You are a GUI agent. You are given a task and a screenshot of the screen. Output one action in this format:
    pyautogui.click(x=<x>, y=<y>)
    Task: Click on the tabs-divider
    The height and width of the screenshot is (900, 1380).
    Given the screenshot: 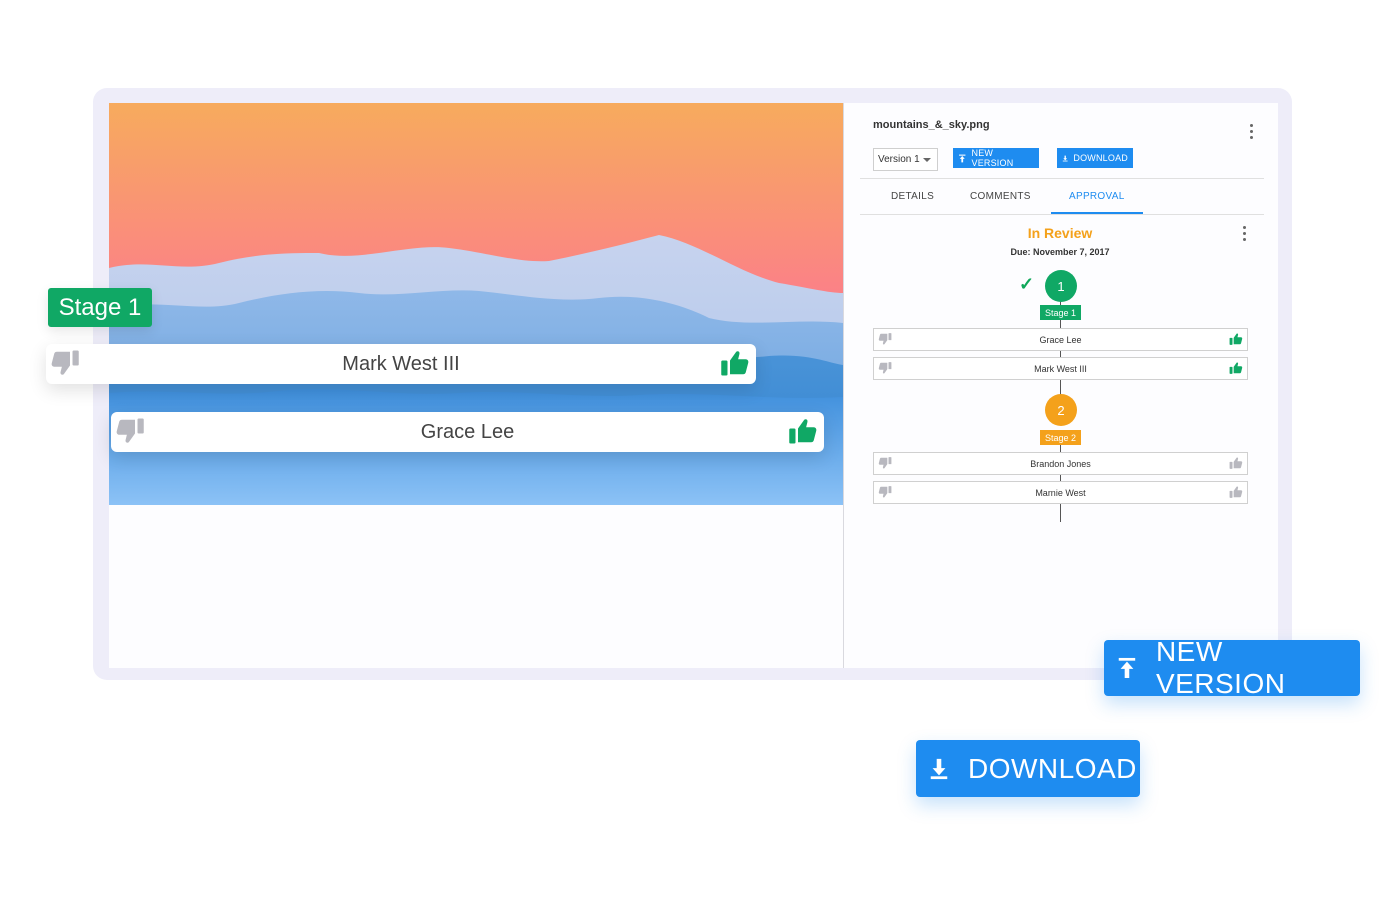 What is the action you would take?
    pyautogui.click(x=1062, y=214)
    